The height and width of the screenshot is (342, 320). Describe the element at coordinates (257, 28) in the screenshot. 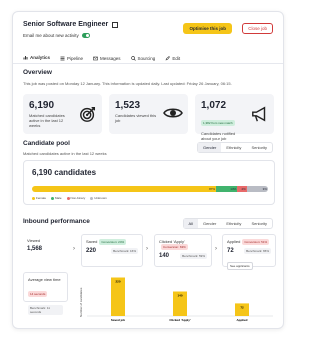

I see `close-job-button: Close job` at that location.